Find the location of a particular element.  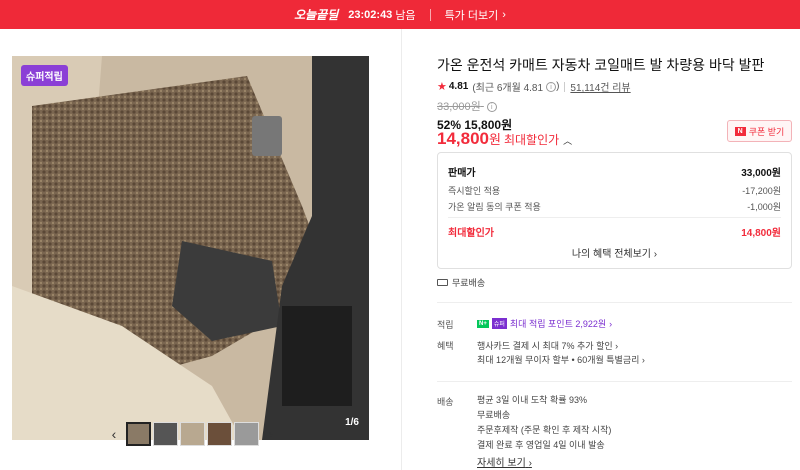

delivery-line: 결제 완료 후 영업일 4일 이내 발송 is located at coordinates (541, 445).